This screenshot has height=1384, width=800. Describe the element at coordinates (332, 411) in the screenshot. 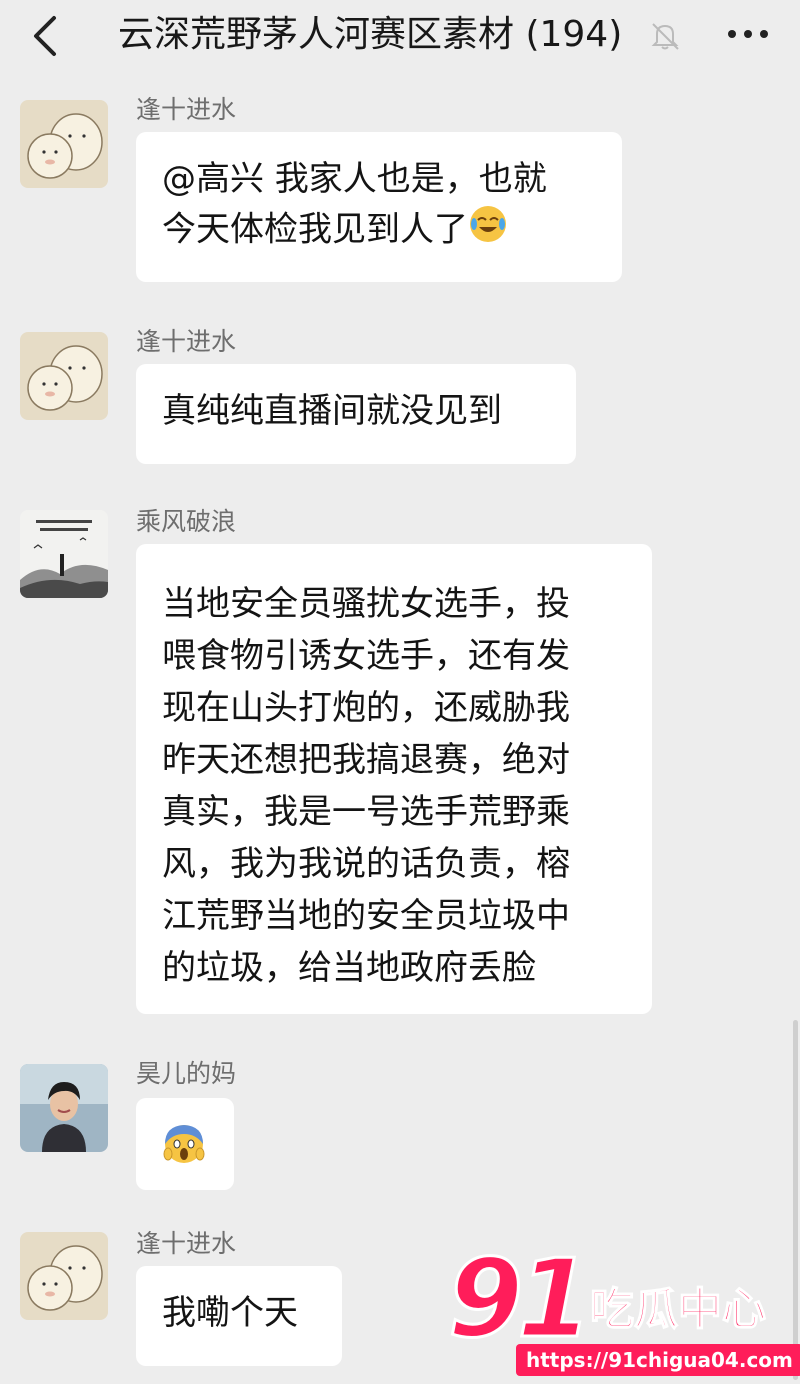

I see `message-text: 真纯纯直播间就没见到` at that location.